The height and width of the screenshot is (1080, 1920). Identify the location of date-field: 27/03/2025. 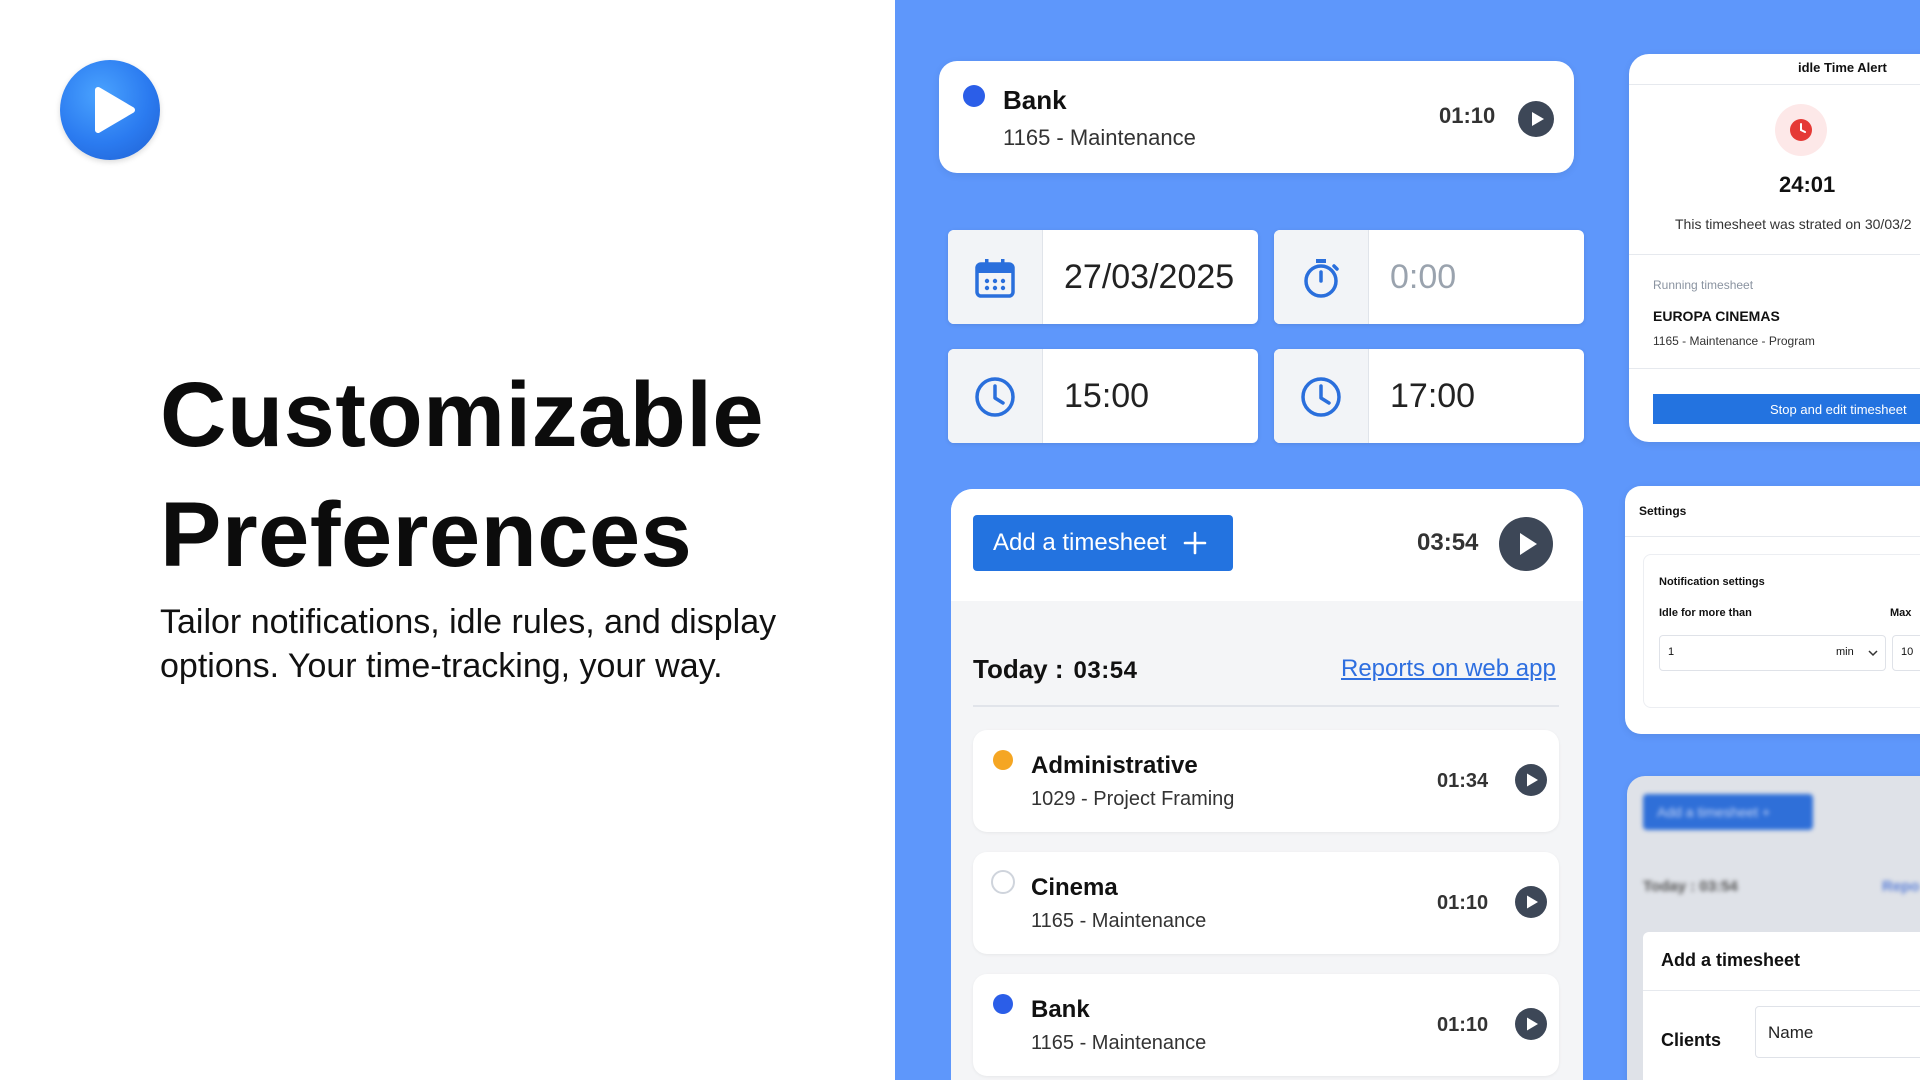
(1103, 277).